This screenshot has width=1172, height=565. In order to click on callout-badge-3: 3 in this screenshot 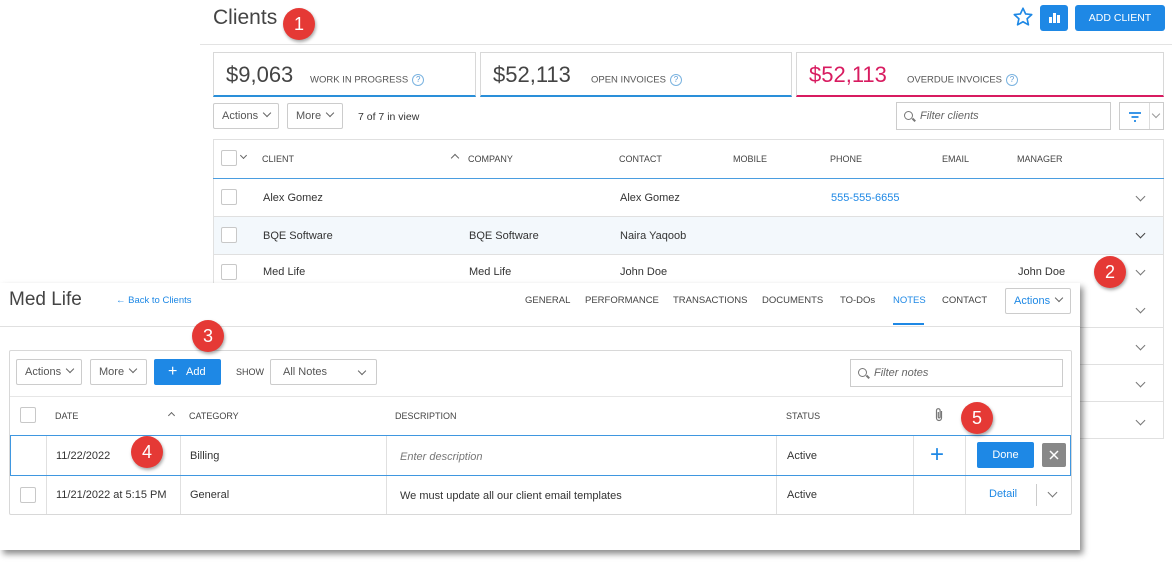, I will do `click(208, 336)`.